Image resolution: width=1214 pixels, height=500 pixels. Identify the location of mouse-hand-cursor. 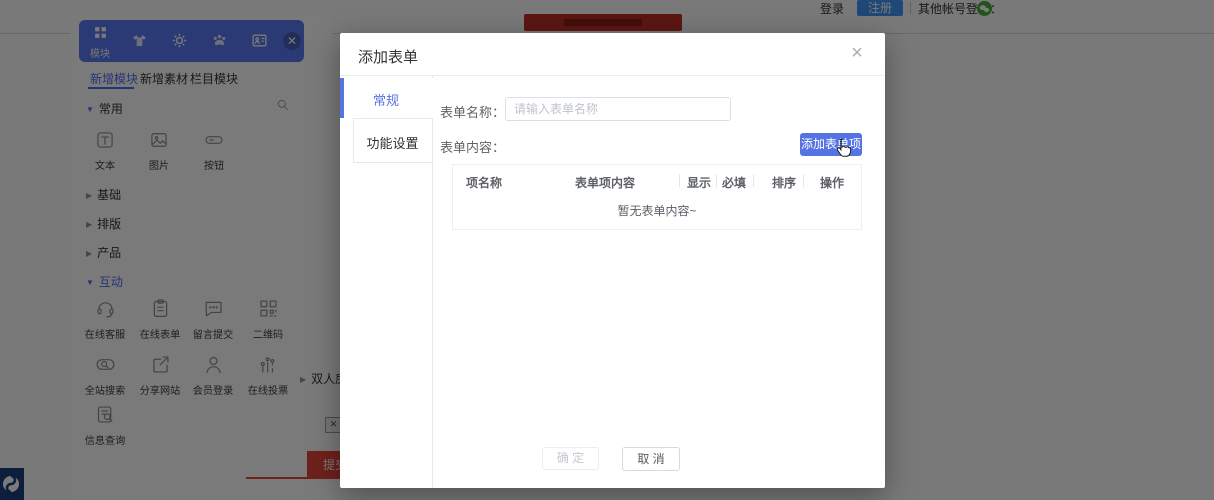
(843, 148).